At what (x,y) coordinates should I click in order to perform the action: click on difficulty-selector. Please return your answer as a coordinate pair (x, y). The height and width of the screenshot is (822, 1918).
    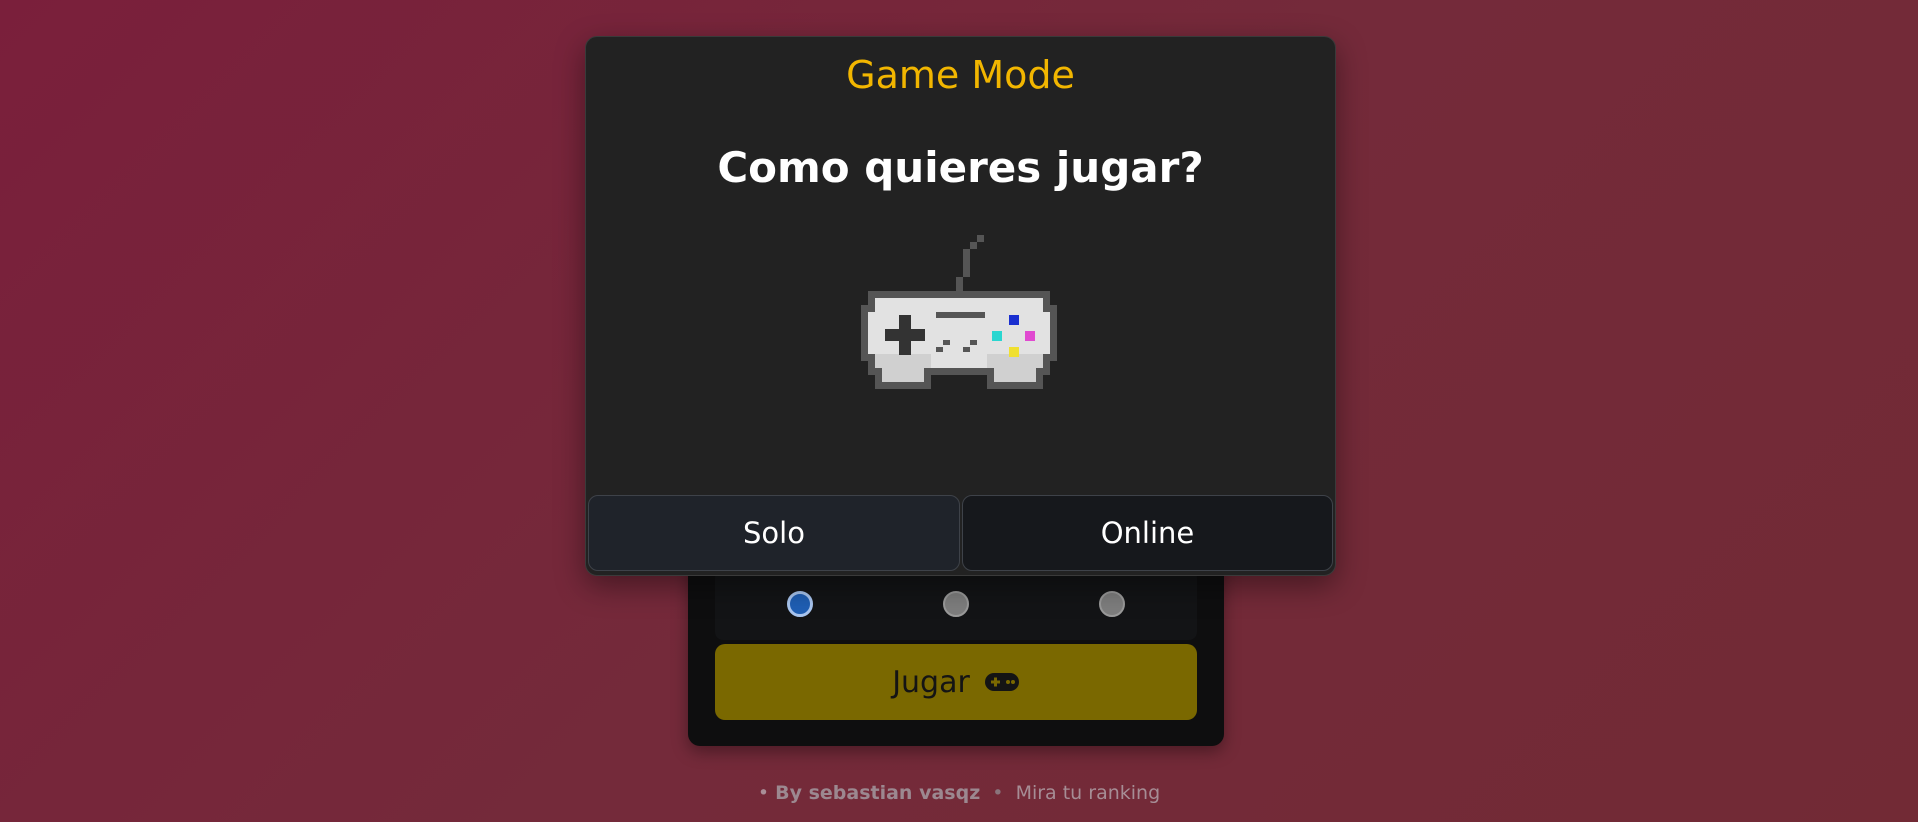
    Looking at the image, I should click on (956, 605).